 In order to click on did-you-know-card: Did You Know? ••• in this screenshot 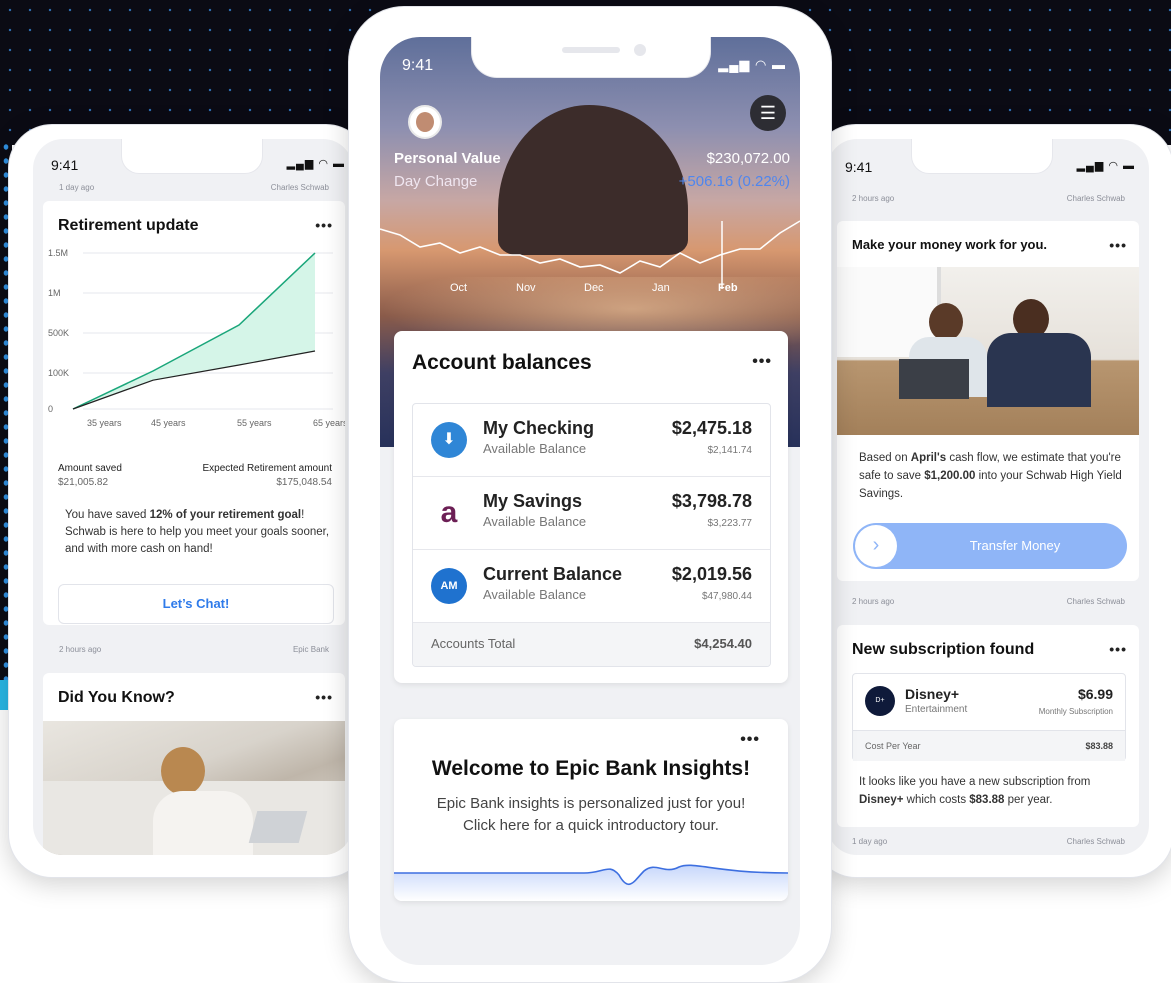, I will do `click(194, 764)`.